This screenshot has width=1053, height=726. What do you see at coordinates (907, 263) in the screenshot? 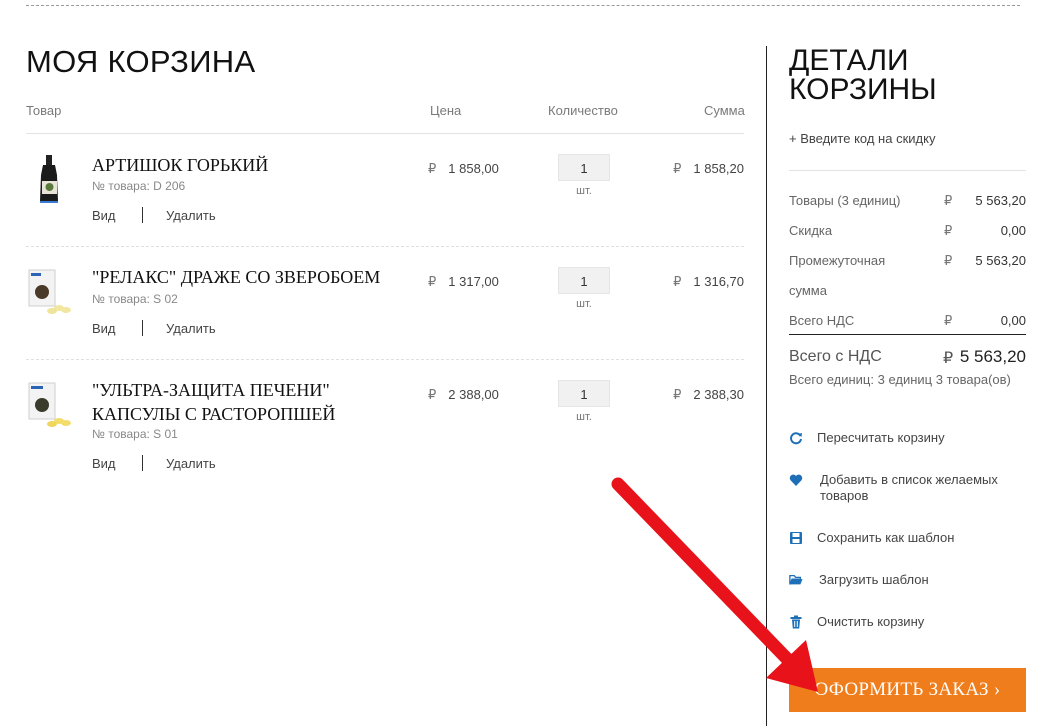
I see `summary-row-subtotal: Промежуточная ₽ 5 563,20` at bounding box center [907, 263].